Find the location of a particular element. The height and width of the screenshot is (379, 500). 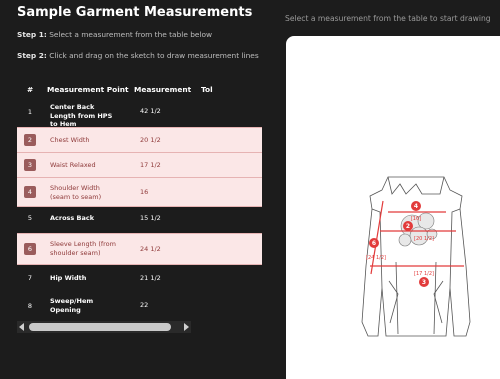

measurement-value: 15 1/2 is located at coordinates (150, 218).